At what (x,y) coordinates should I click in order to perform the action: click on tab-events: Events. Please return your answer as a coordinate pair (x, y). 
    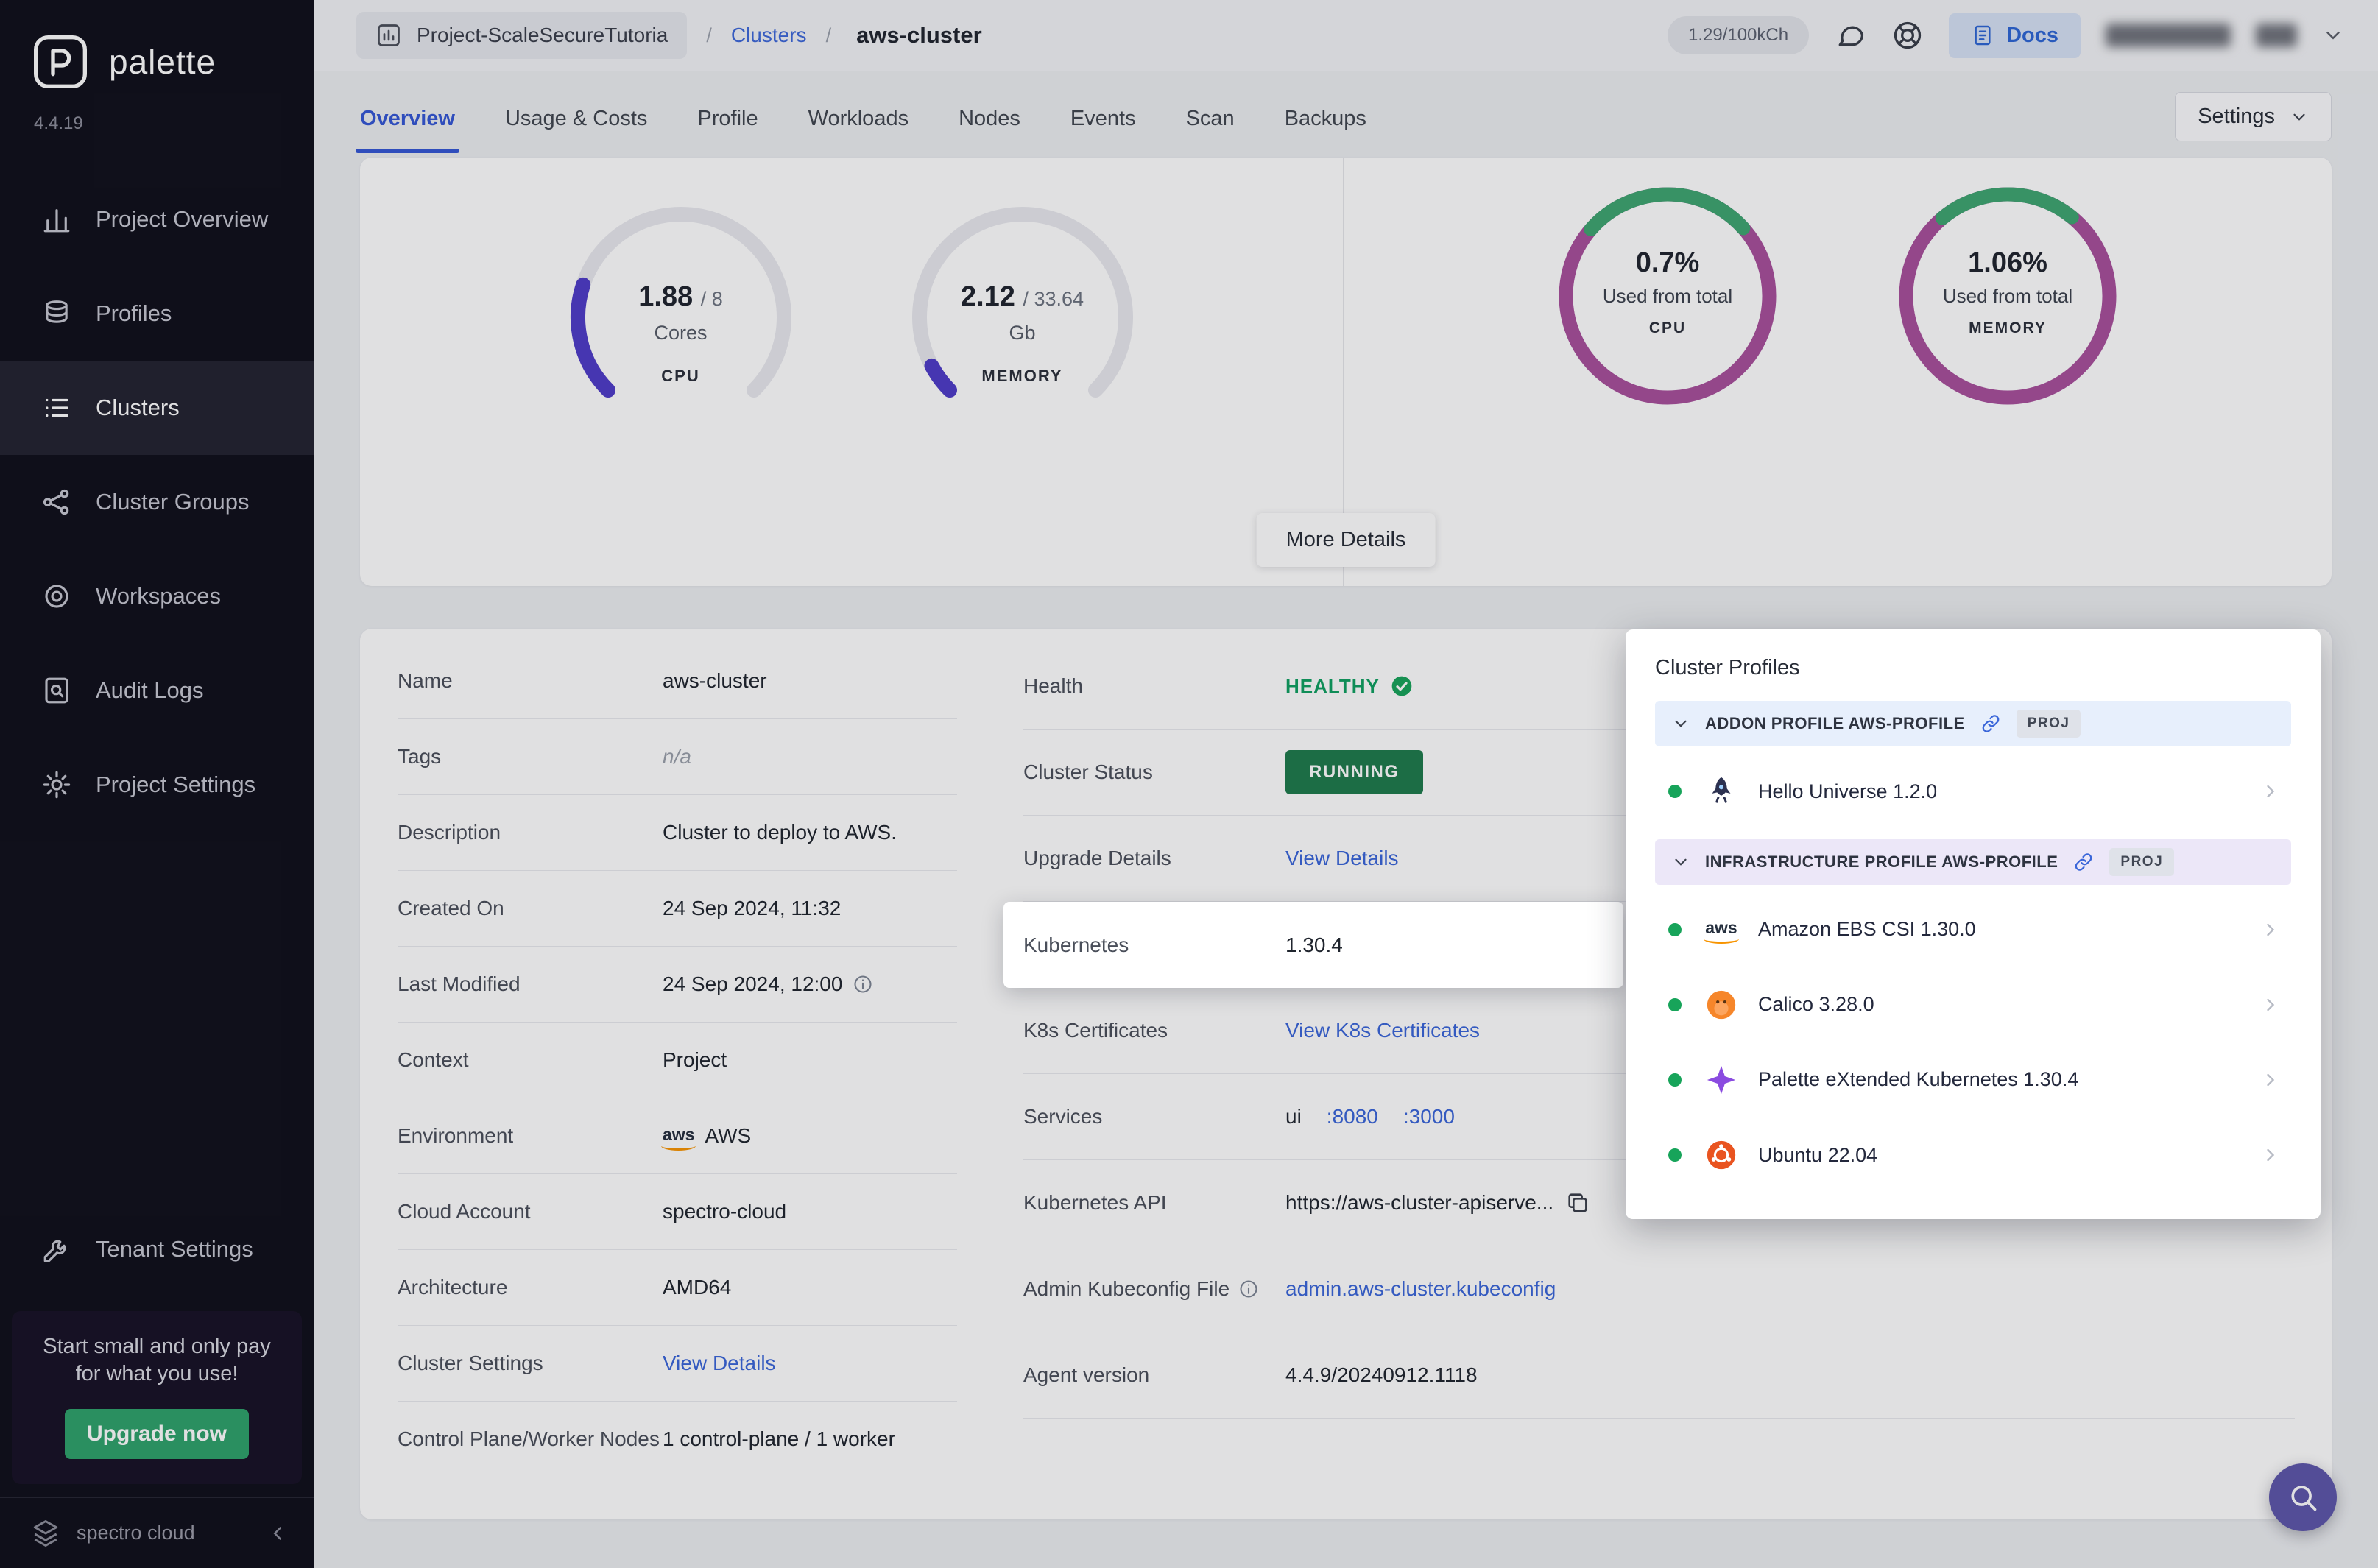
    Looking at the image, I should click on (1103, 130).